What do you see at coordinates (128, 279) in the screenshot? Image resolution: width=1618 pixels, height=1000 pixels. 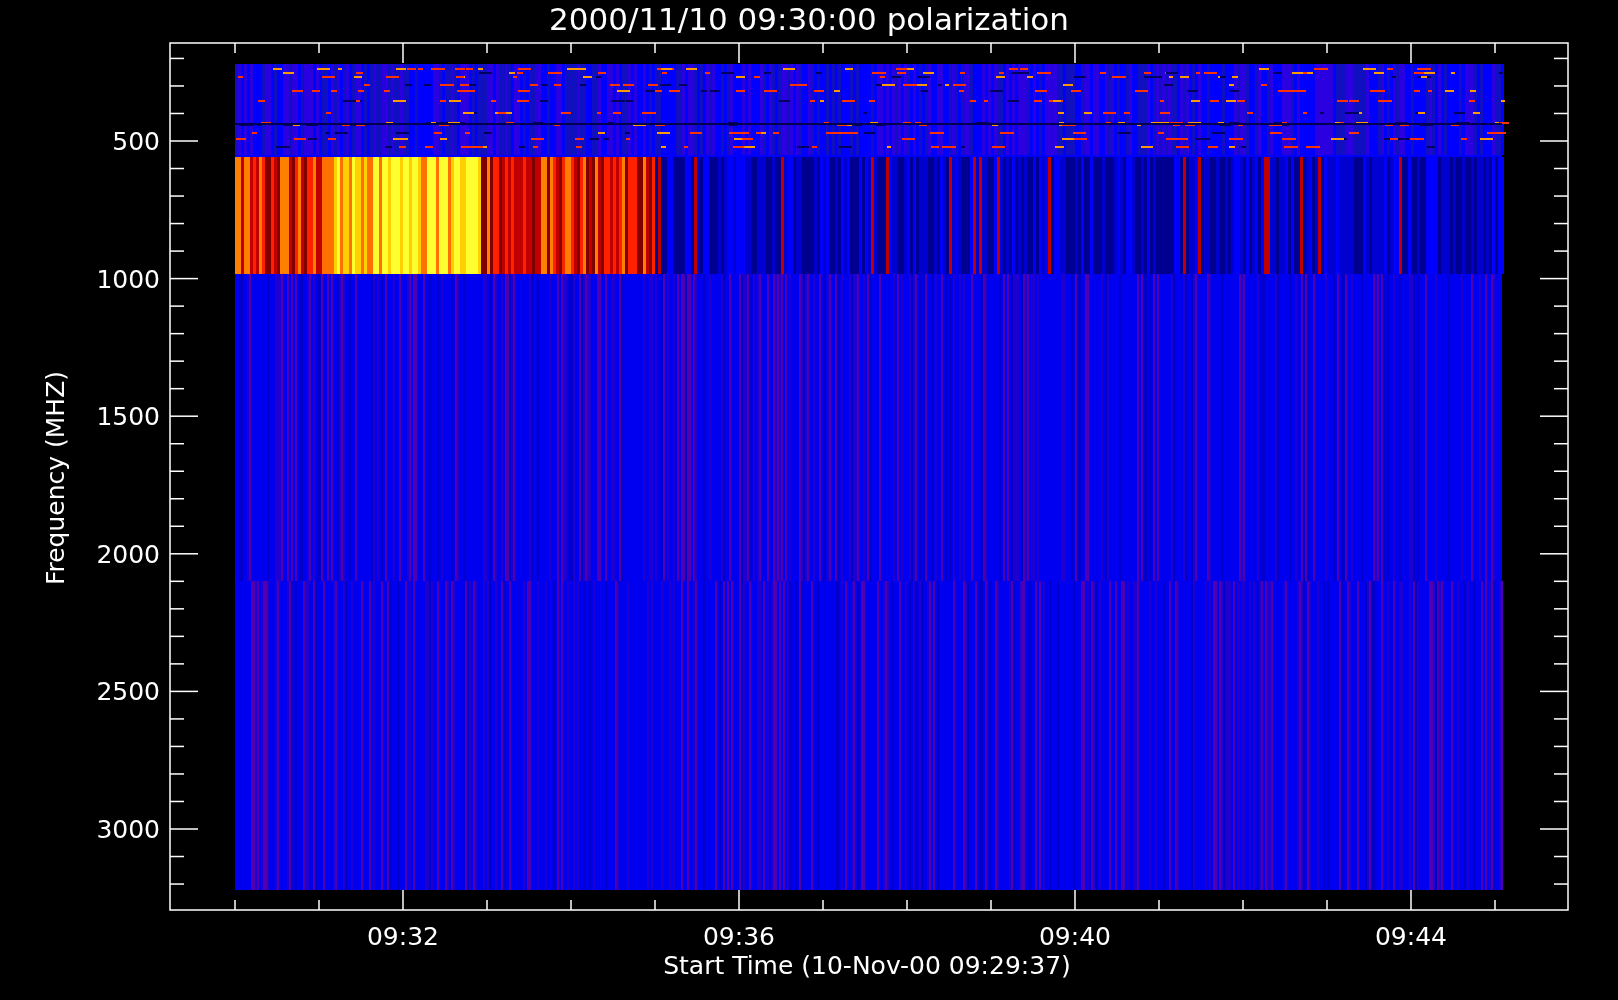 I see `y-tick-label: 1000` at bounding box center [128, 279].